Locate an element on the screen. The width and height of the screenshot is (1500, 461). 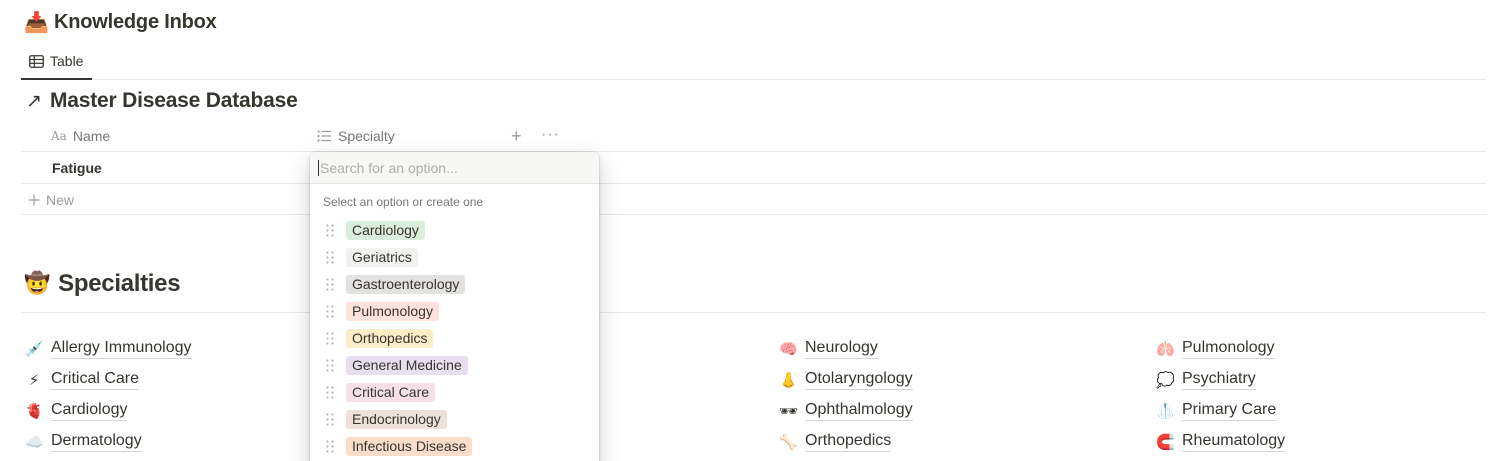
option-tag: Endocrinology is located at coordinates (396, 419).